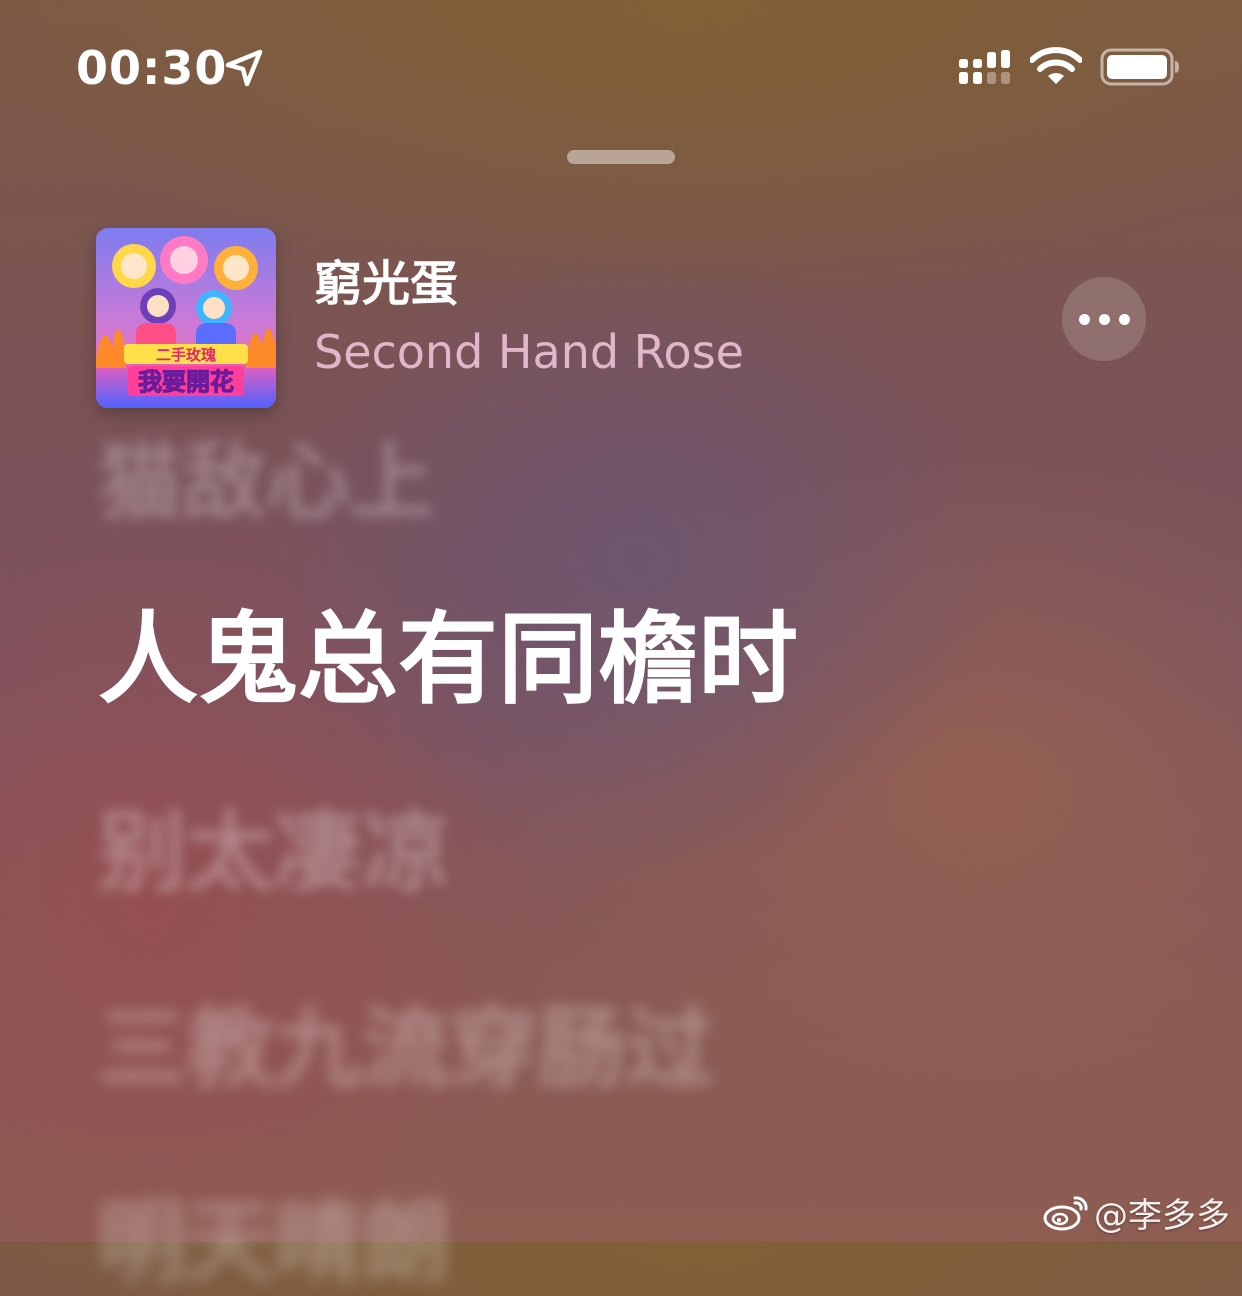 Image resolution: width=1242 pixels, height=1296 pixels. I want to click on album-artwork: 二手玫瑰 我要開花, so click(186, 318).